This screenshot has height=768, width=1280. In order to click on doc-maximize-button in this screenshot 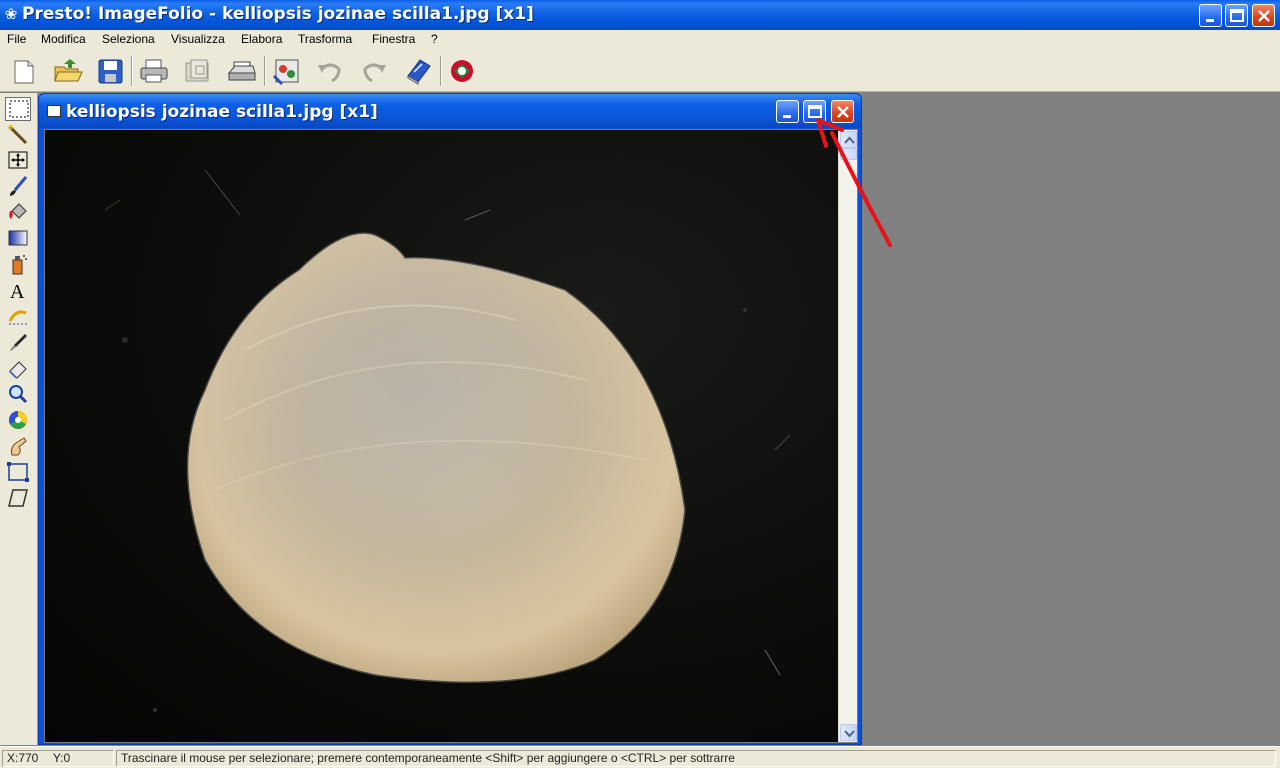, I will do `click(814, 111)`.